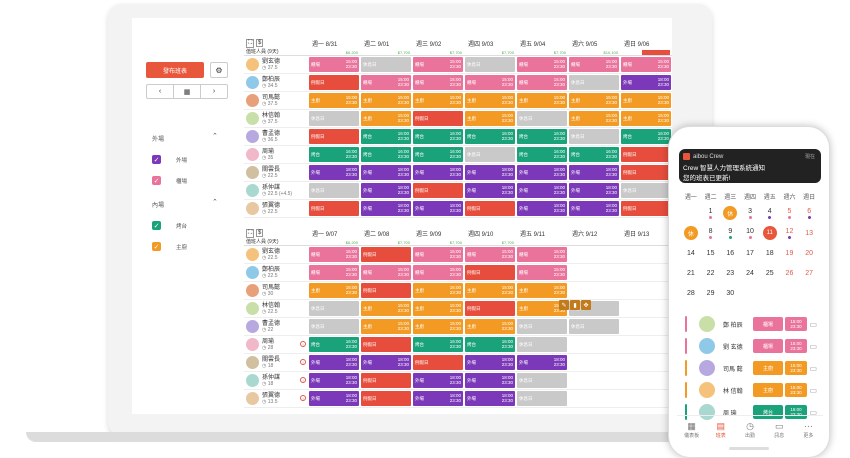 Image resolution: width=850 pixels, height=458 pixels. Describe the element at coordinates (711, 253) in the screenshot. I see `calendar-day: 15` at that location.